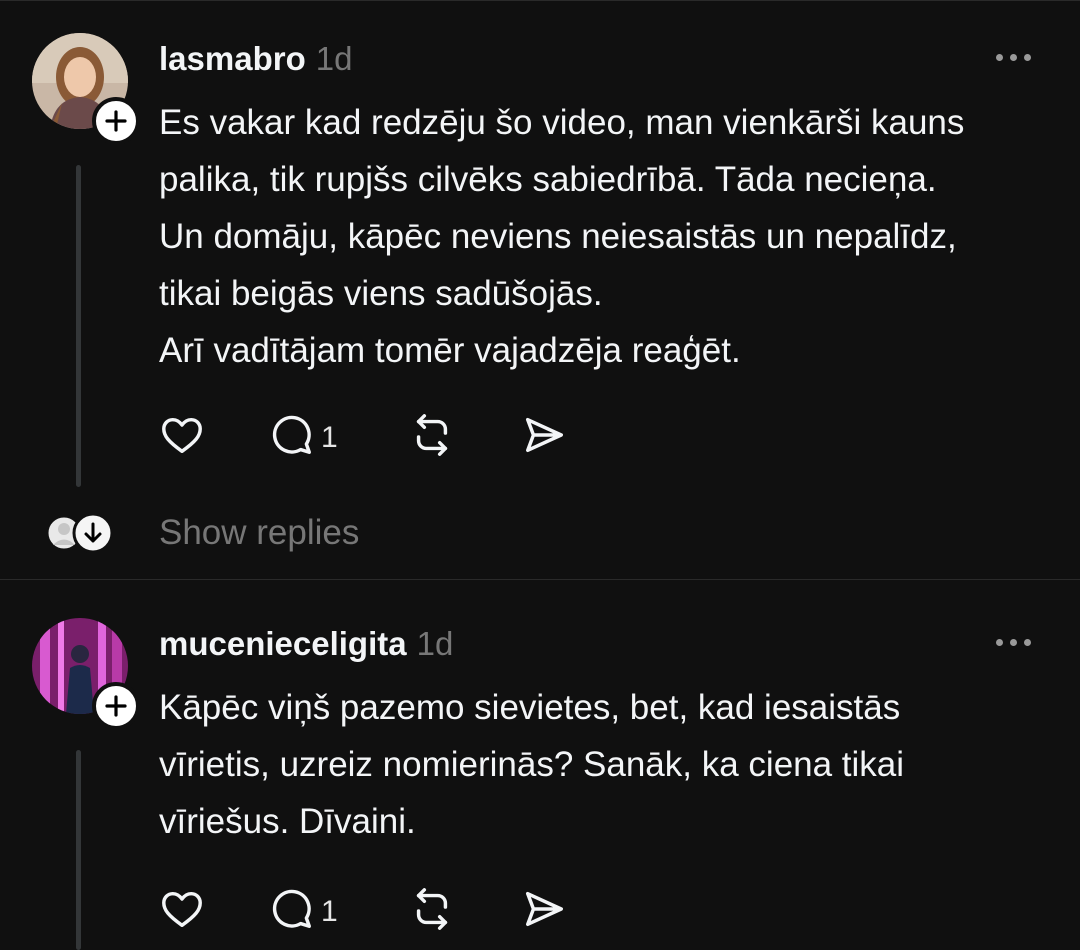  What do you see at coordinates (232, 58) in the screenshot?
I see `username: lasmabro` at bounding box center [232, 58].